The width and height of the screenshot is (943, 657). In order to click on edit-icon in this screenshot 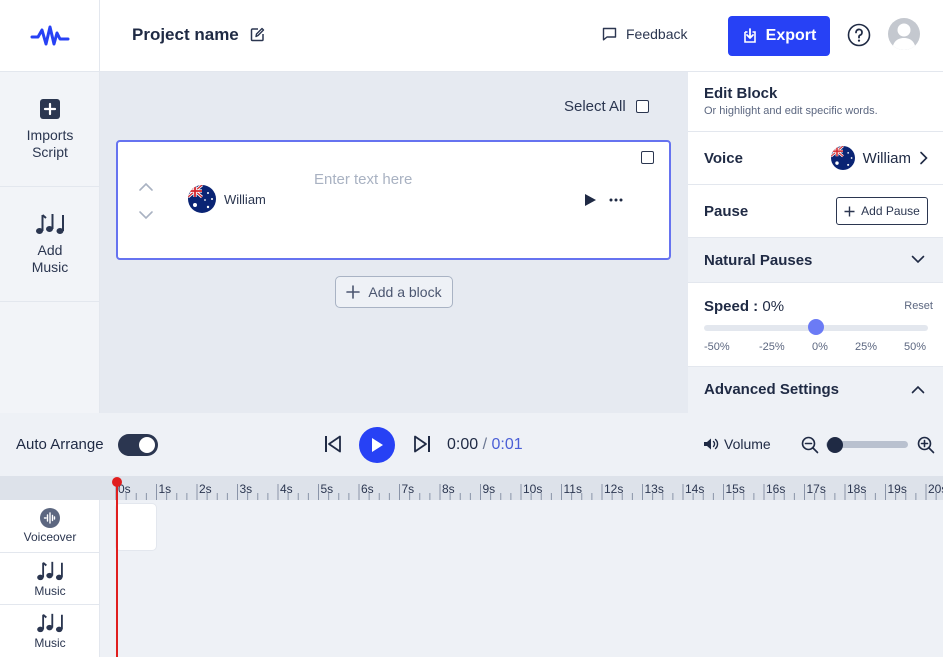, I will do `click(257, 34)`.